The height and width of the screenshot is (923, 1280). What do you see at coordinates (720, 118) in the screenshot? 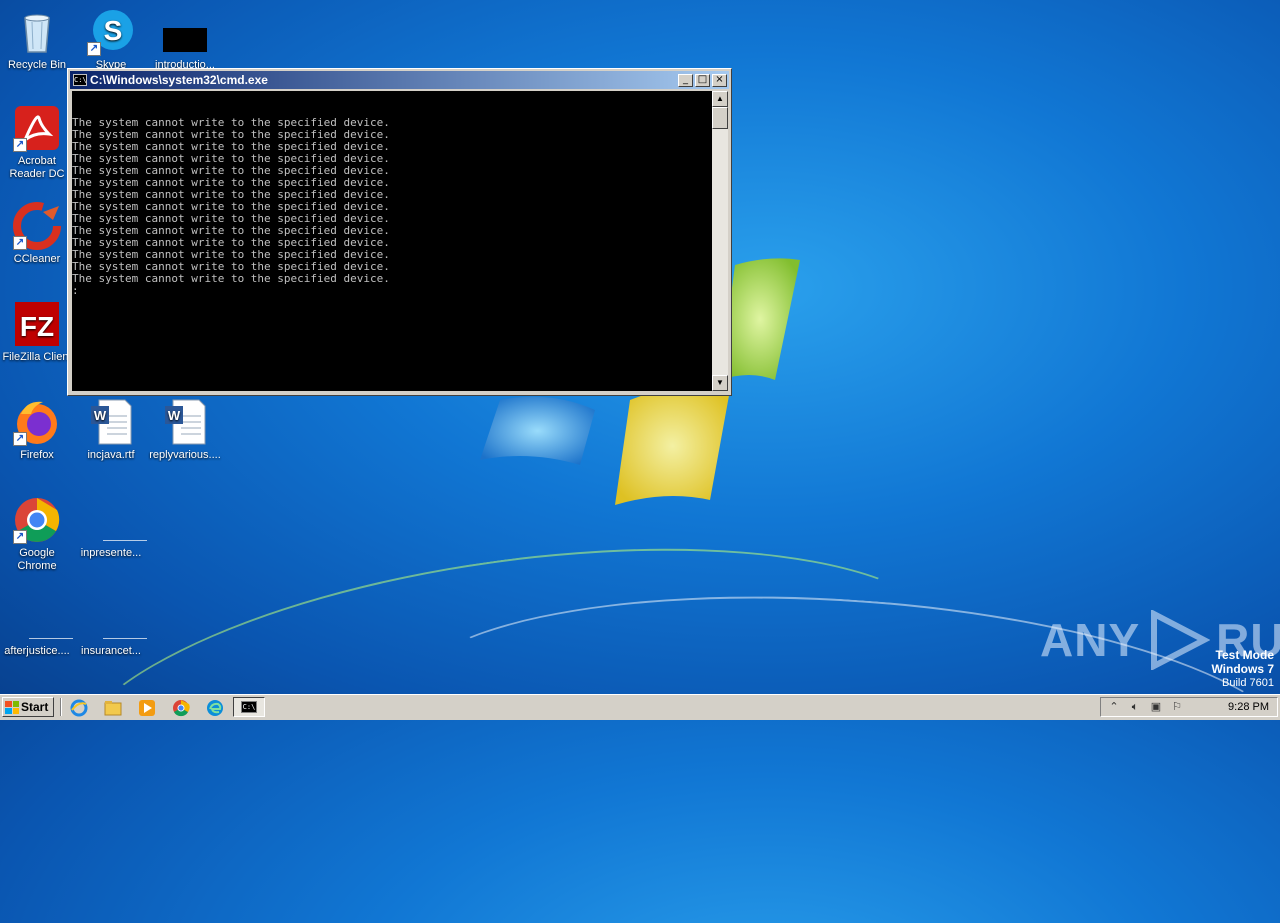
I see `scroll-thumb` at bounding box center [720, 118].